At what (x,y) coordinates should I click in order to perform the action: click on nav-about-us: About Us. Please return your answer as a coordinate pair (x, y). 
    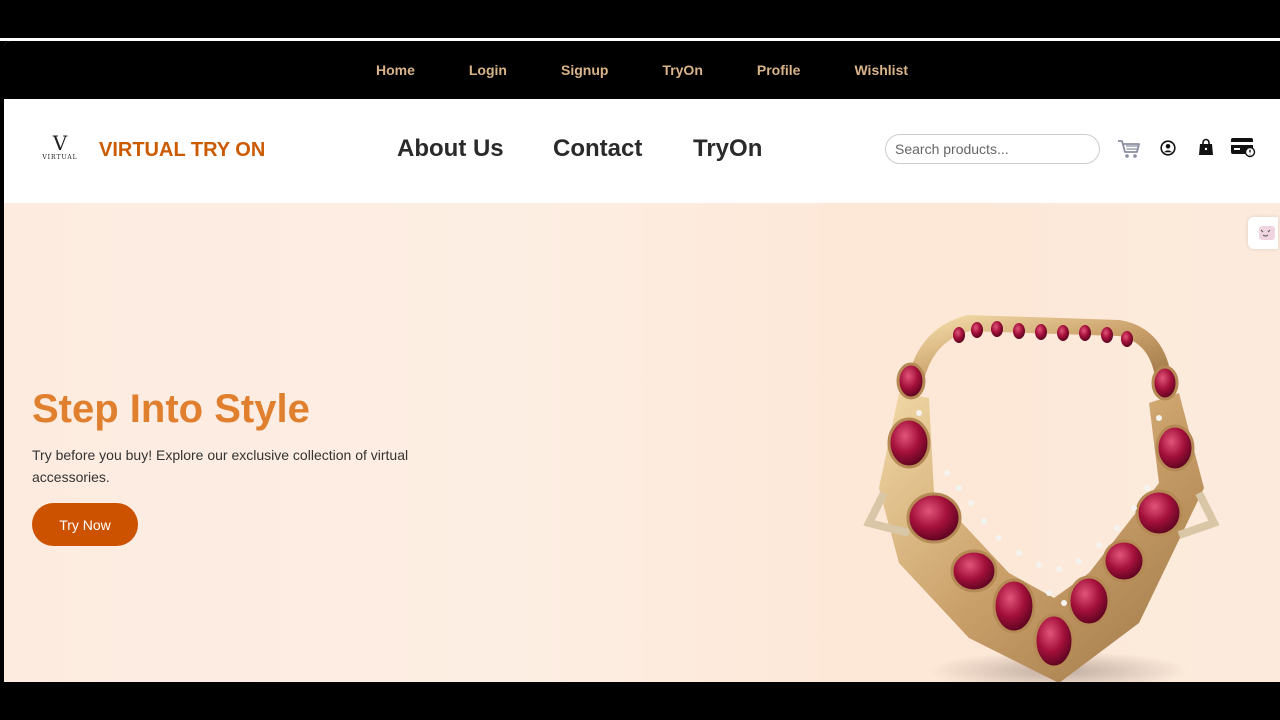
    Looking at the image, I should click on (450, 149).